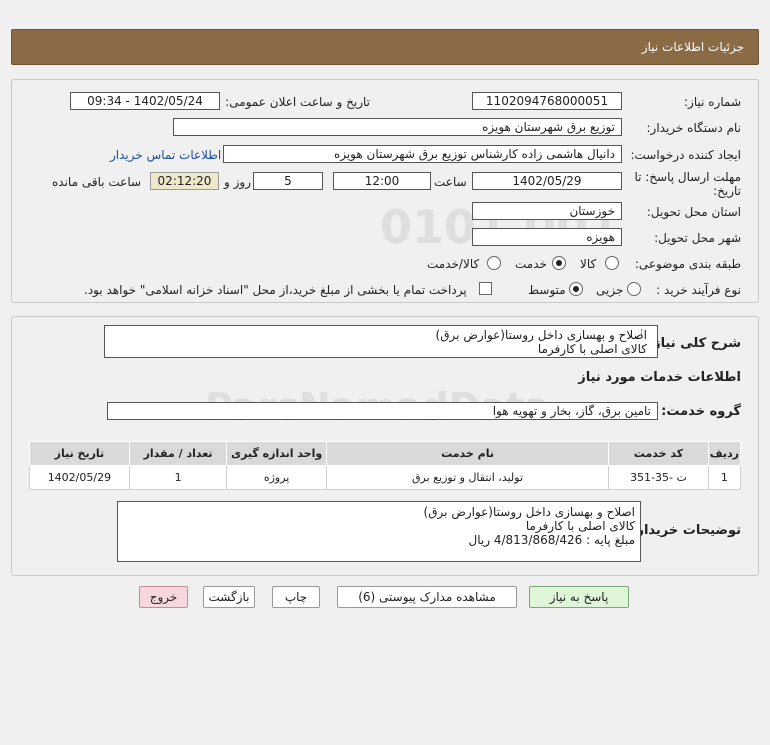 This screenshot has width=770, height=745. What do you see at coordinates (659, 377) in the screenshot?
I see `services-info-heading: اطلاعات خدمات مورد نیاز` at bounding box center [659, 377].